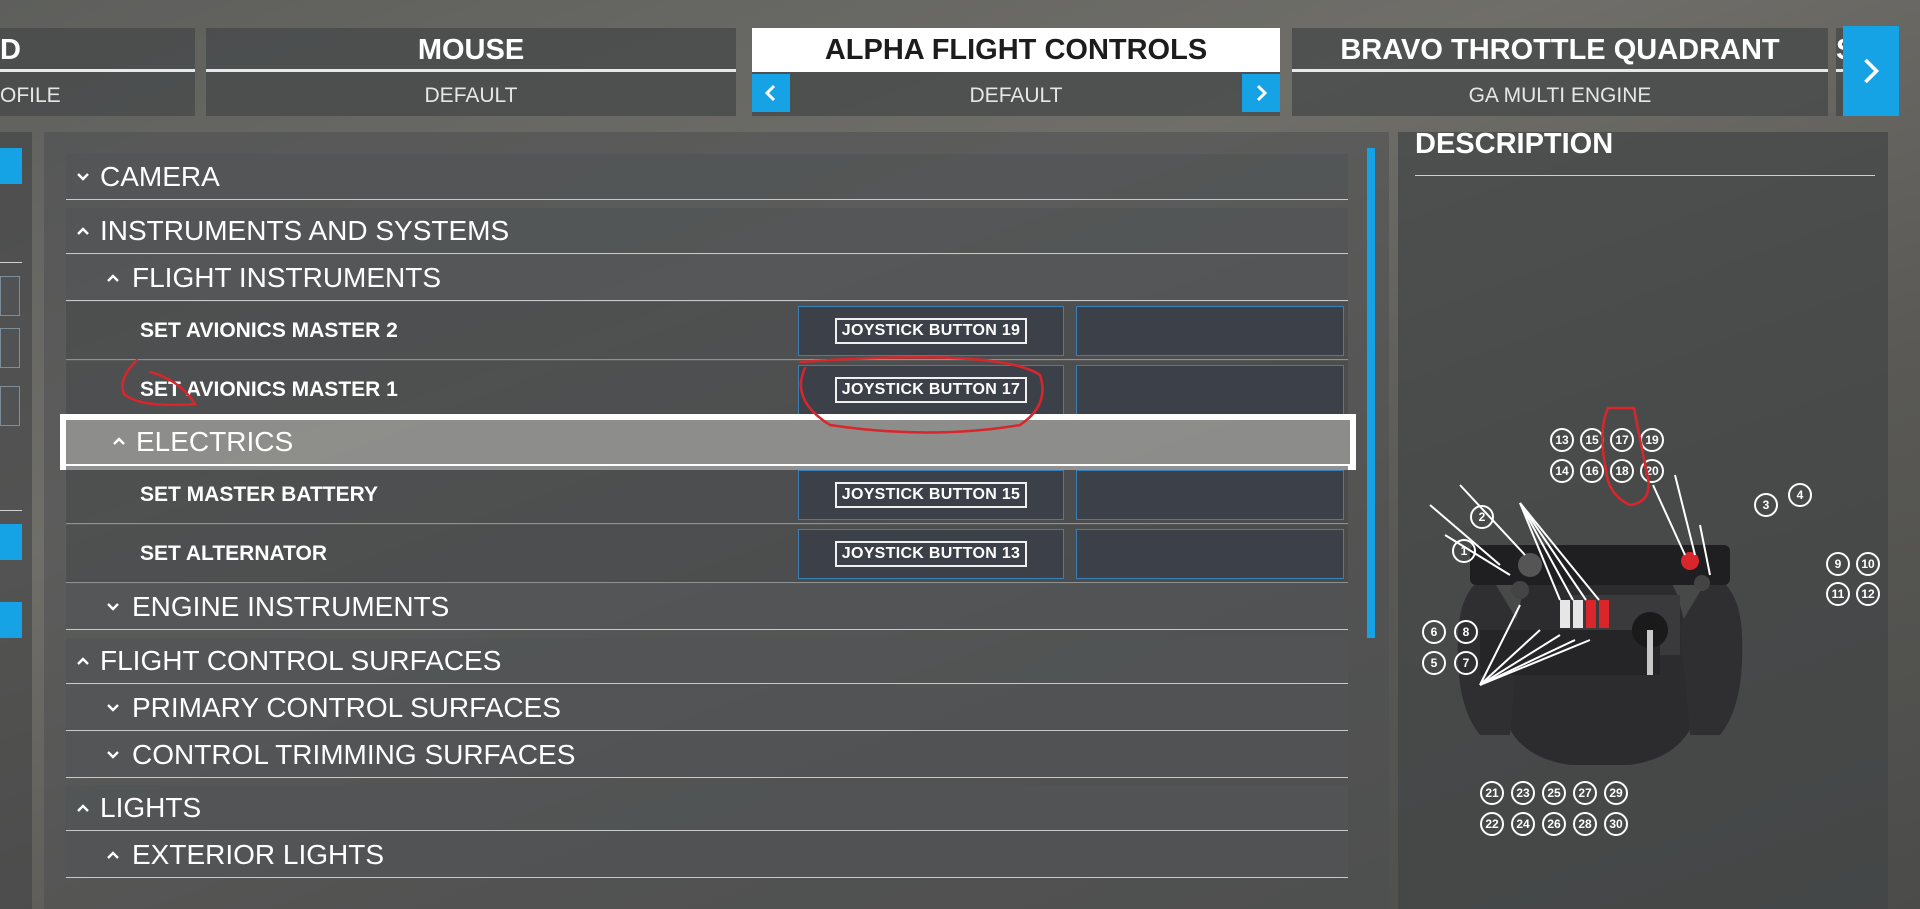  I want to click on binding-slot-primary: JOYSTICK BUTTON 19, so click(931, 331).